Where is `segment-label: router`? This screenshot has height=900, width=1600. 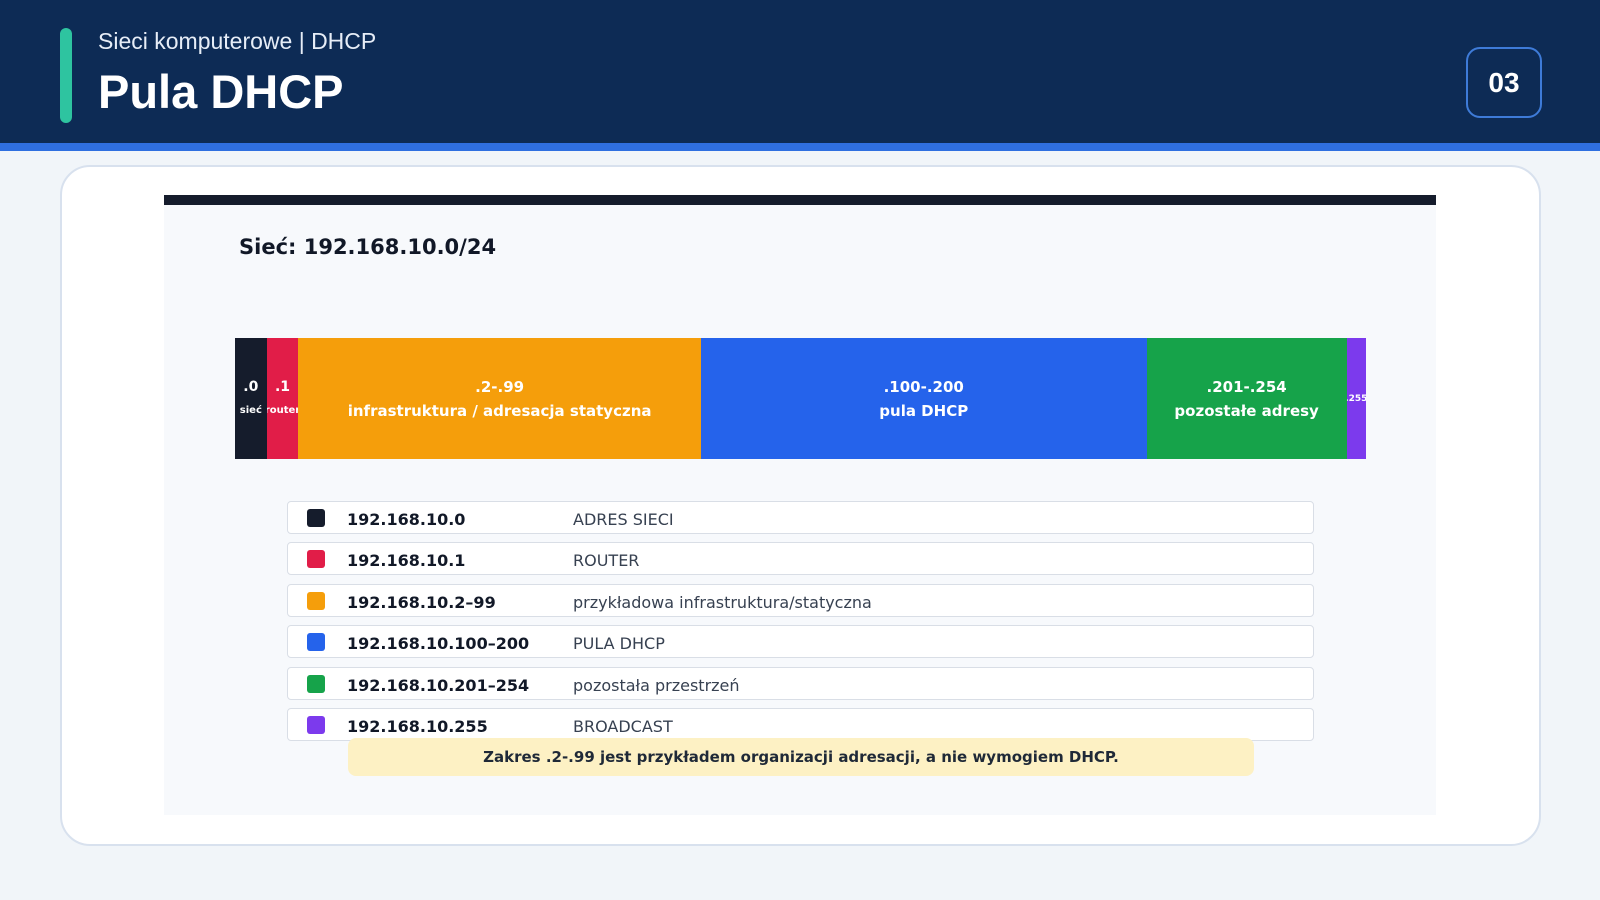 segment-label: router is located at coordinates (282, 410).